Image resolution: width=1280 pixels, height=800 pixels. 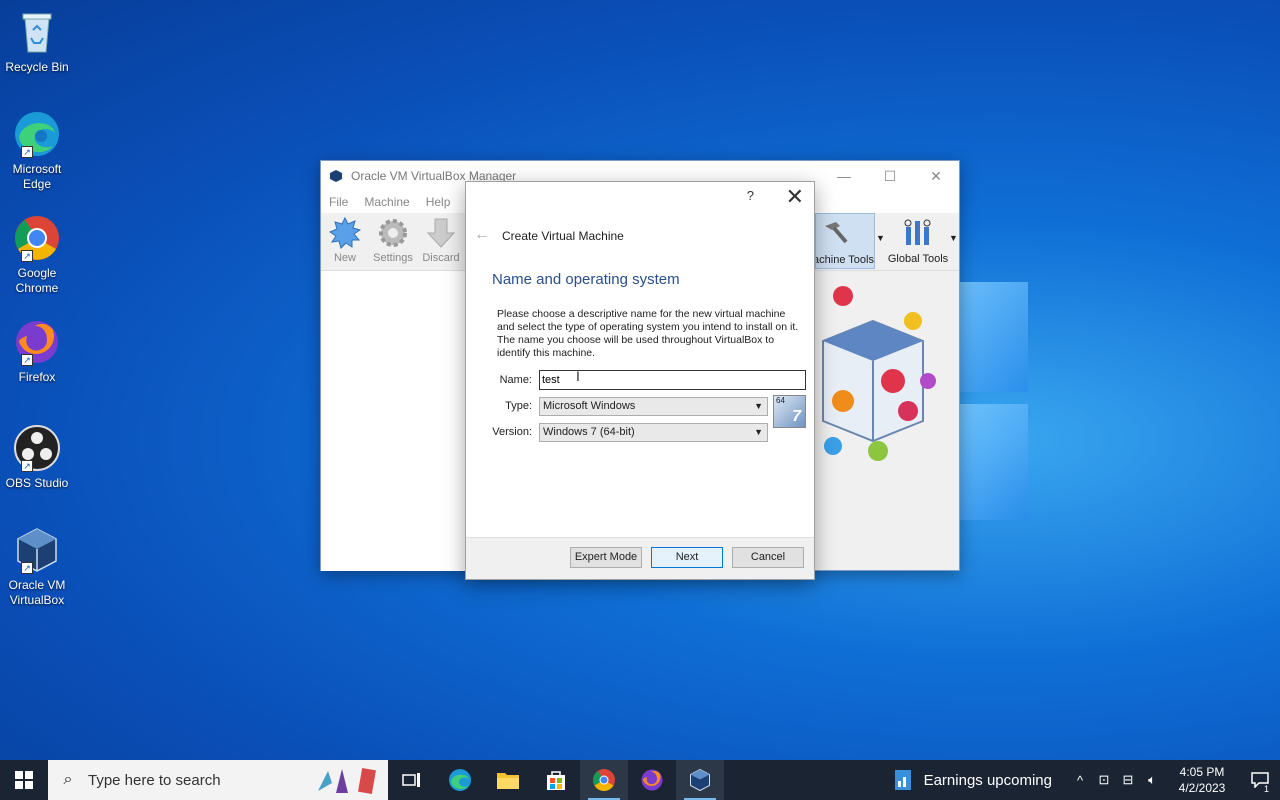 I want to click on new-vm-button: New, so click(x=345, y=241).